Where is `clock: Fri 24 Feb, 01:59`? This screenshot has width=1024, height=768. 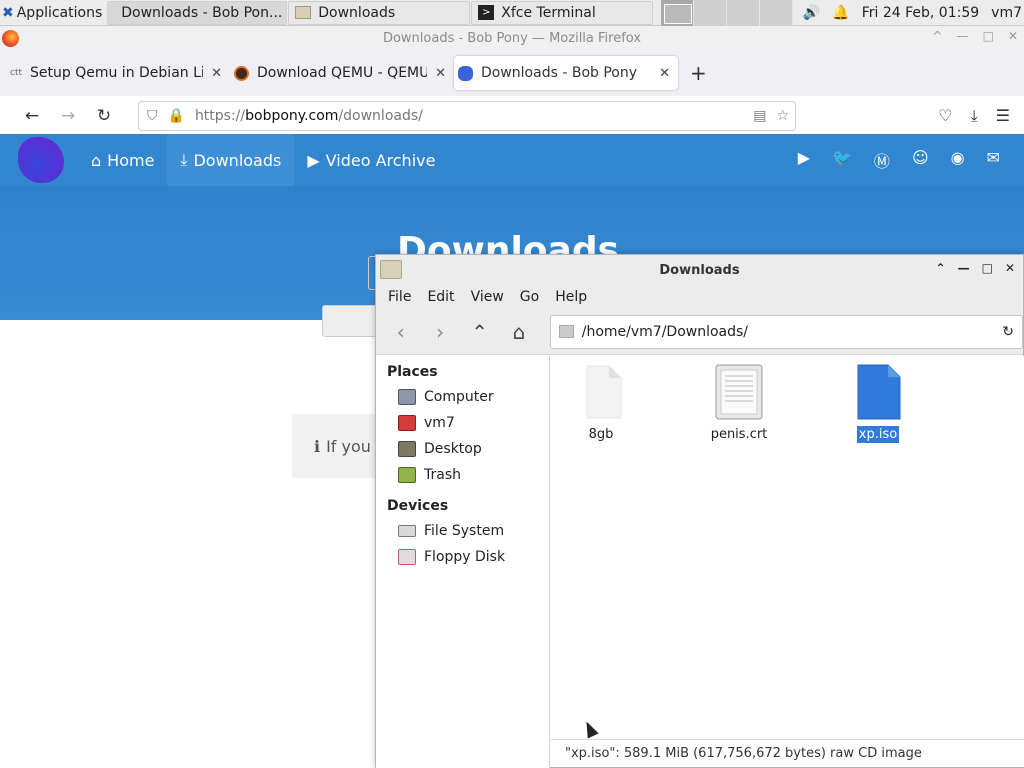
clock: Fri 24 Feb, 01:59 is located at coordinates (920, 13).